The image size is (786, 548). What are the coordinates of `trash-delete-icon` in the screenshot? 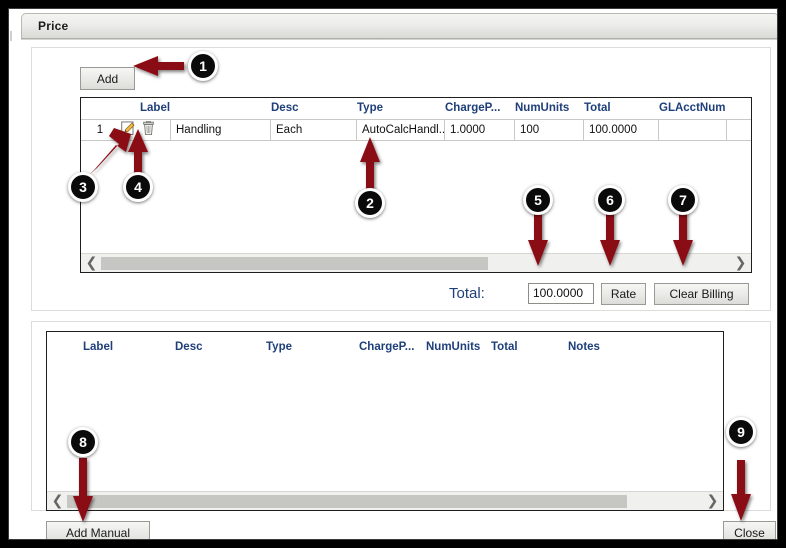 It's located at (148, 128).